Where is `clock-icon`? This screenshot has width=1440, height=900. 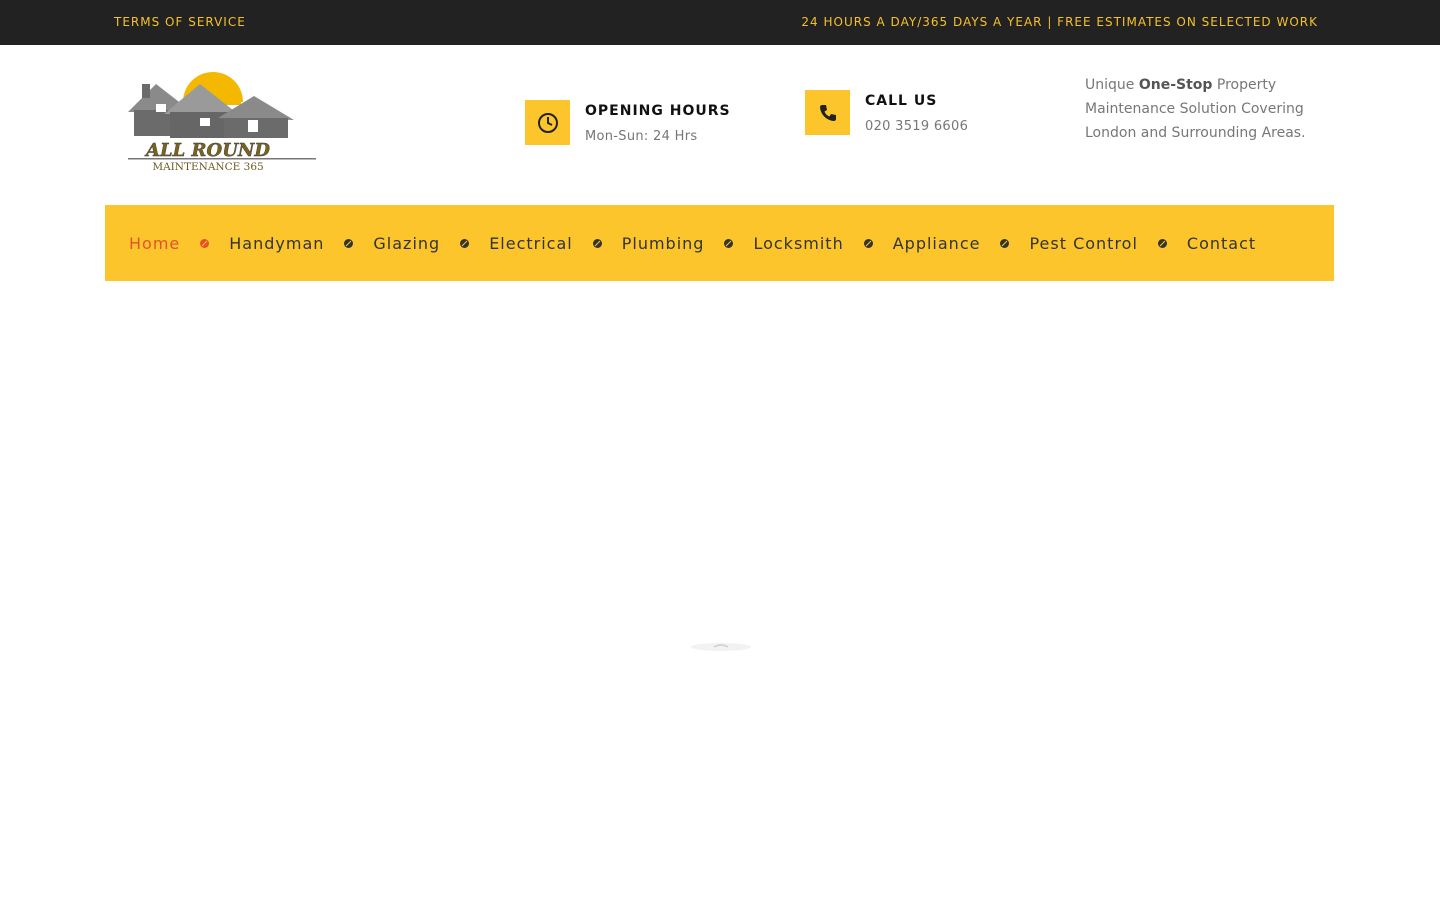
clock-icon is located at coordinates (547, 122).